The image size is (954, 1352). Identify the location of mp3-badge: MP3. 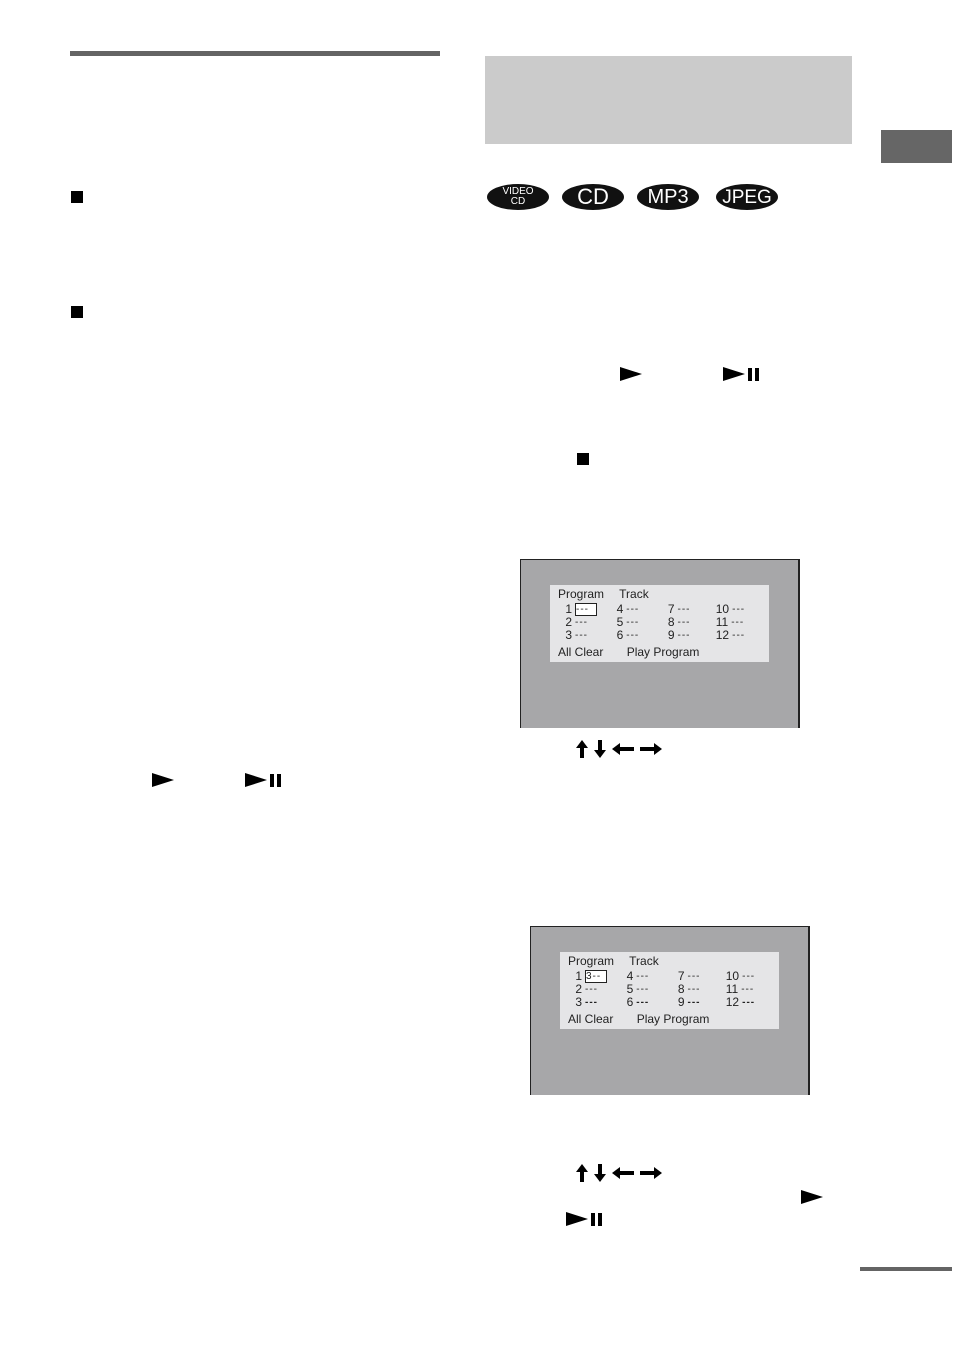
(668, 197).